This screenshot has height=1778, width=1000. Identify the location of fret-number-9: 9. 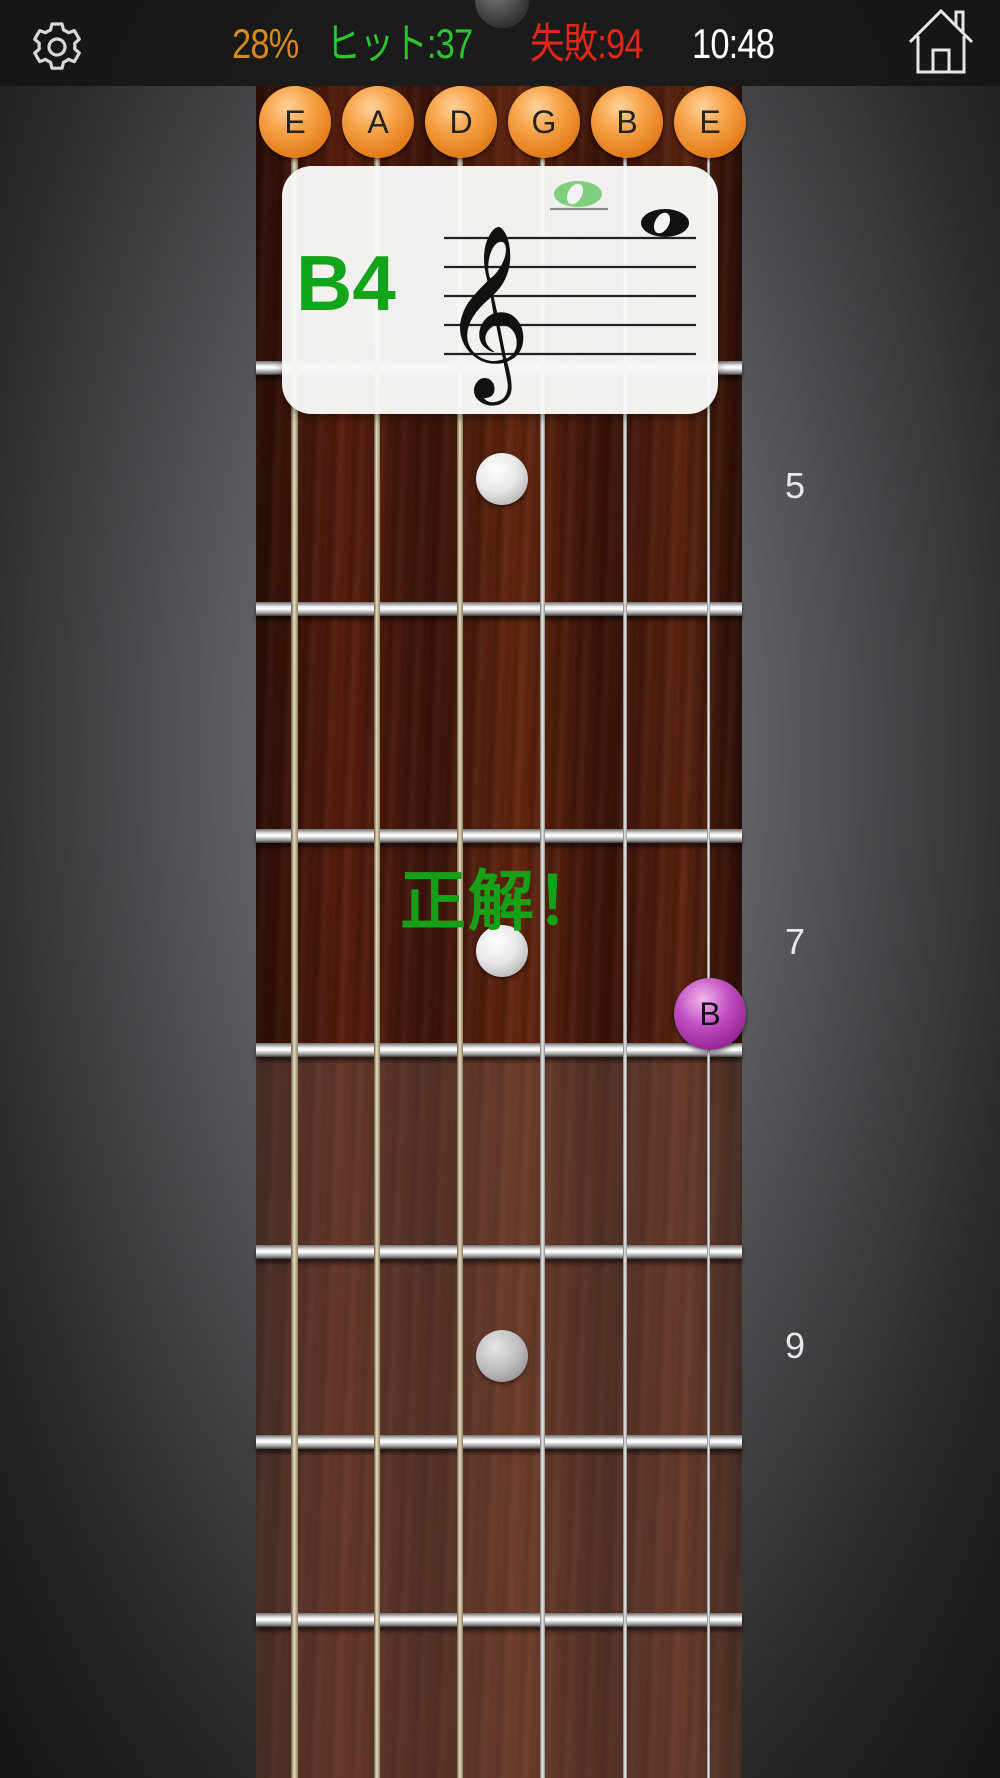
(795, 1345).